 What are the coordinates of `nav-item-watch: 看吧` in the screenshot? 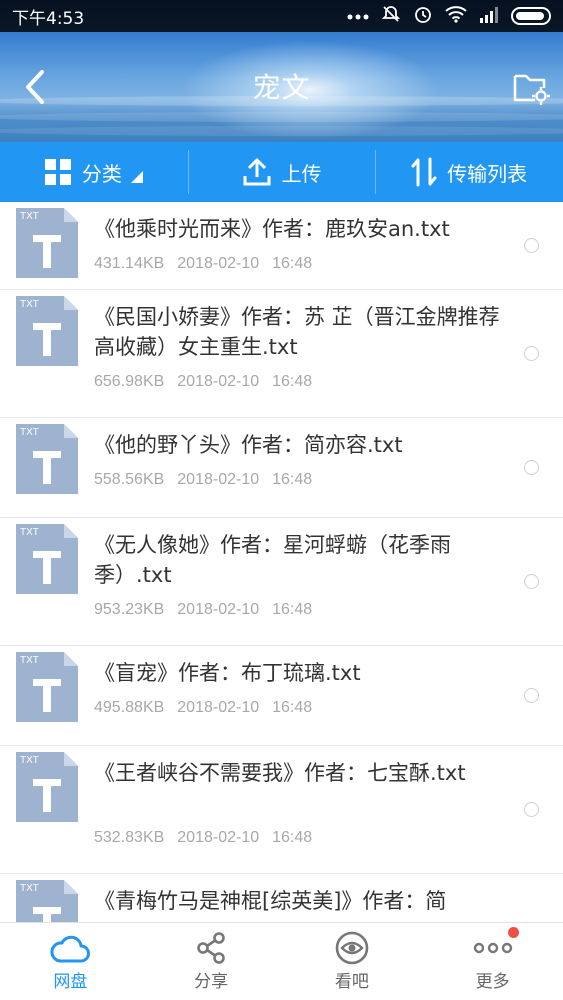 It's located at (352, 961).